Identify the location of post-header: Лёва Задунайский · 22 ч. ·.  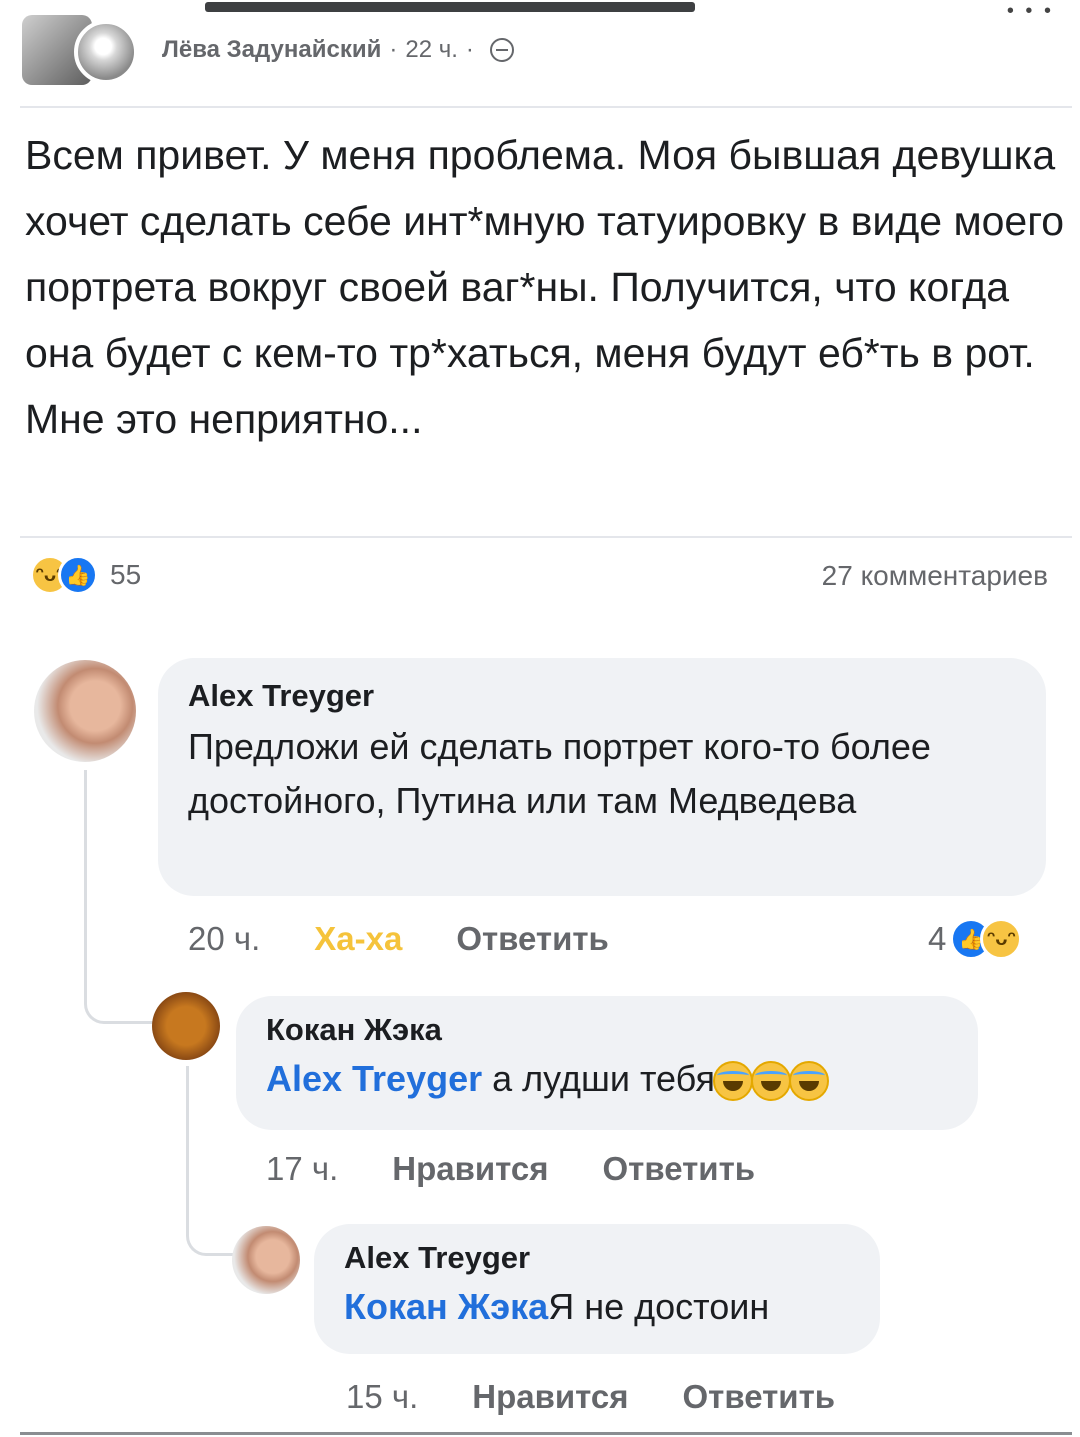
(268, 50).